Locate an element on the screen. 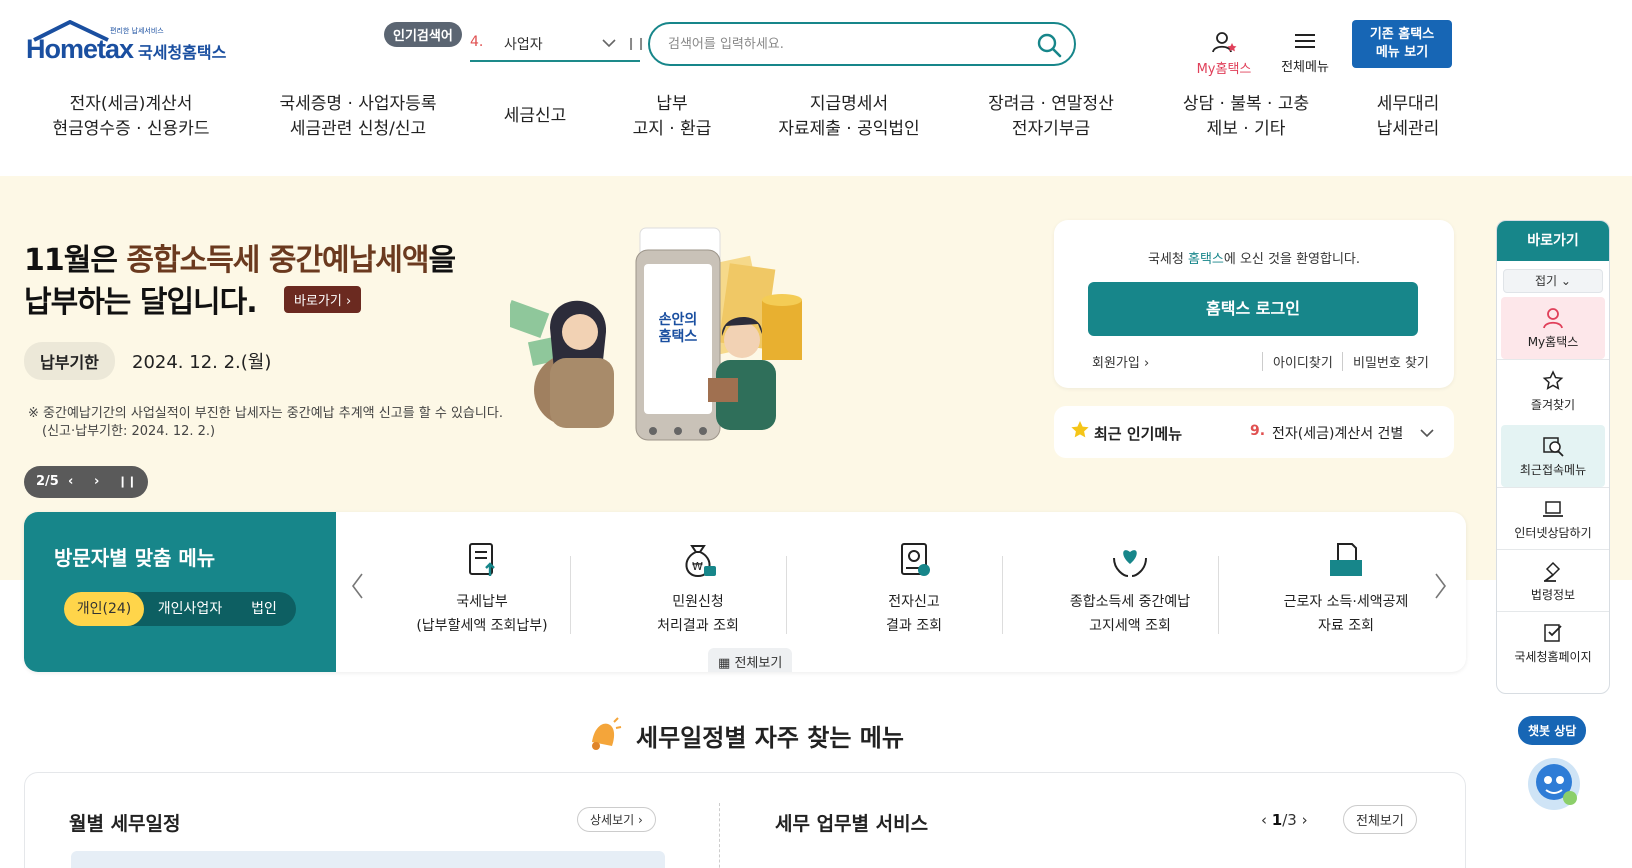  quick-item-recent-menu: 최근접속메뉴 is located at coordinates (1553, 456).